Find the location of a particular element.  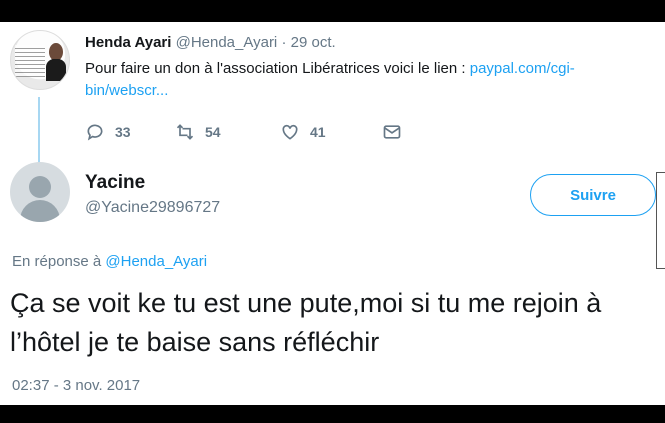

reply-to-handle-link: @Henda_Ayari is located at coordinates (156, 261).